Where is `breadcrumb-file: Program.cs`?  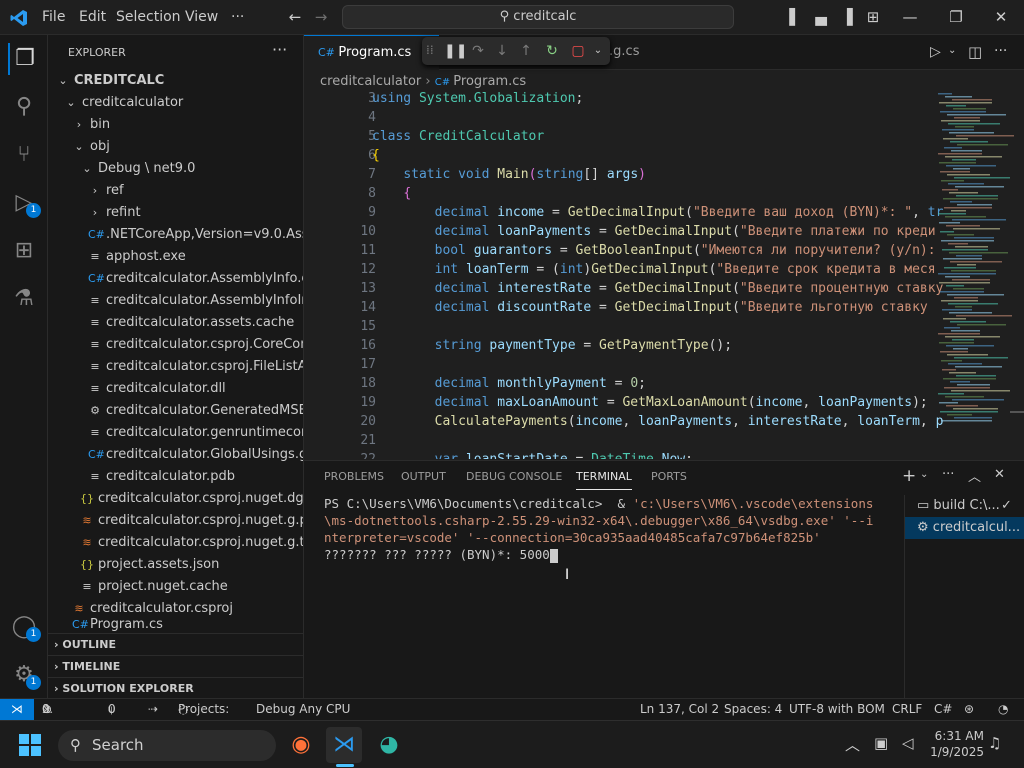
breadcrumb-file: Program.cs is located at coordinates (489, 81).